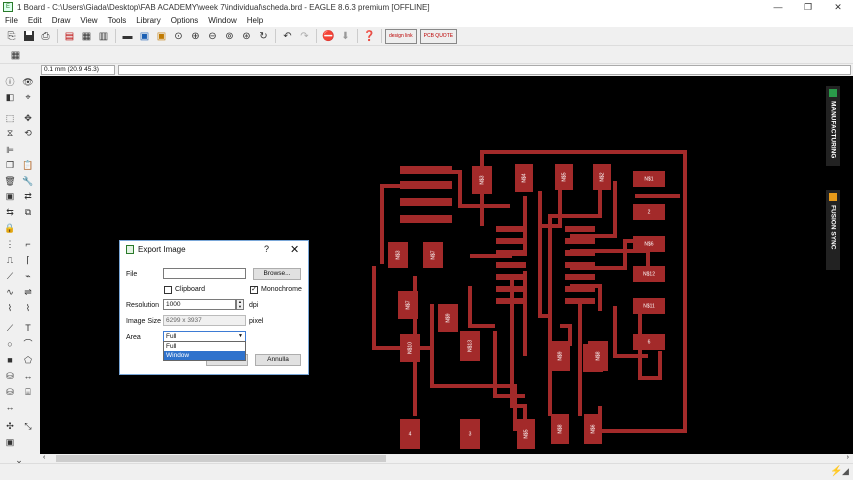 The height and width of the screenshot is (480, 853). What do you see at coordinates (61, 20) in the screenshot?
I see `menu-draw: Draw` at bounding box center [61, 20].